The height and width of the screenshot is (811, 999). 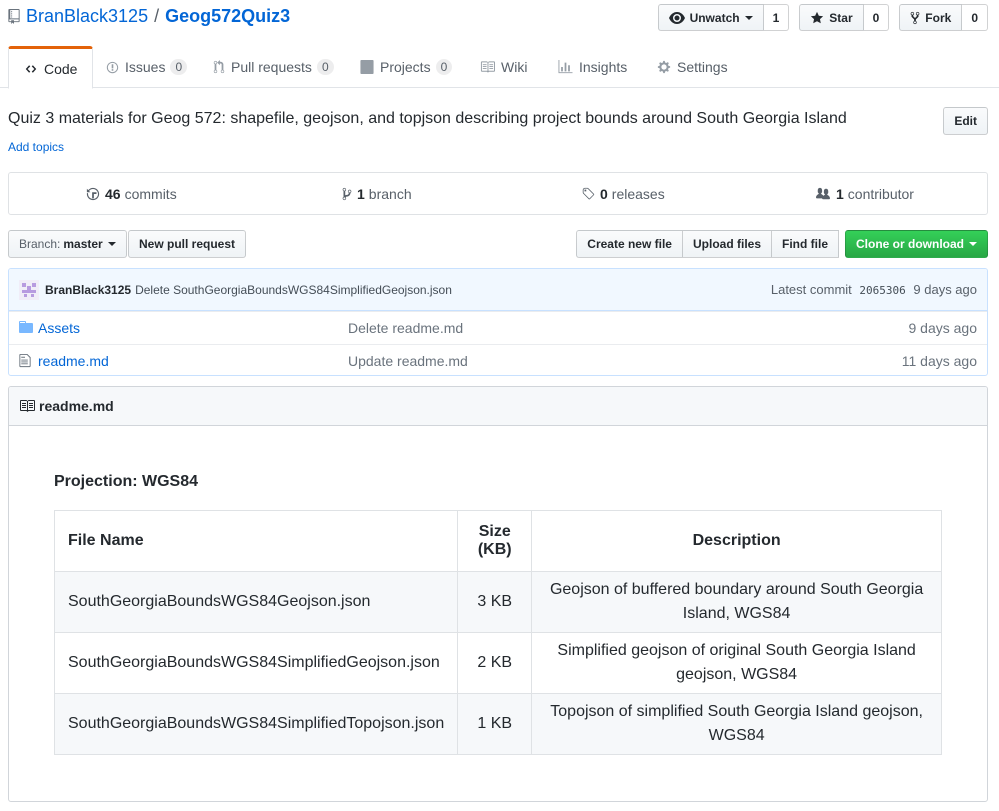 What do you see at coordinates (776, 17) in the screenshot?
I see `watchers-count: 1` at bounding box center [776, 17].